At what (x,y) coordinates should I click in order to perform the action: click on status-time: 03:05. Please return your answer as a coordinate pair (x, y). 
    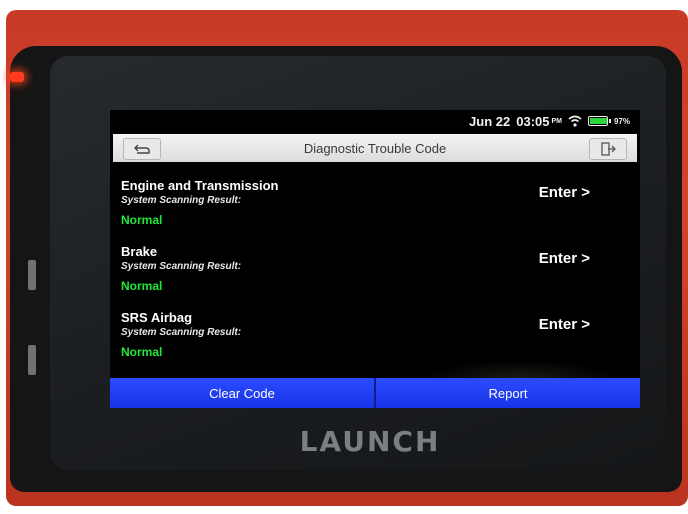
    Looking at the image, I should click on (533, 121).